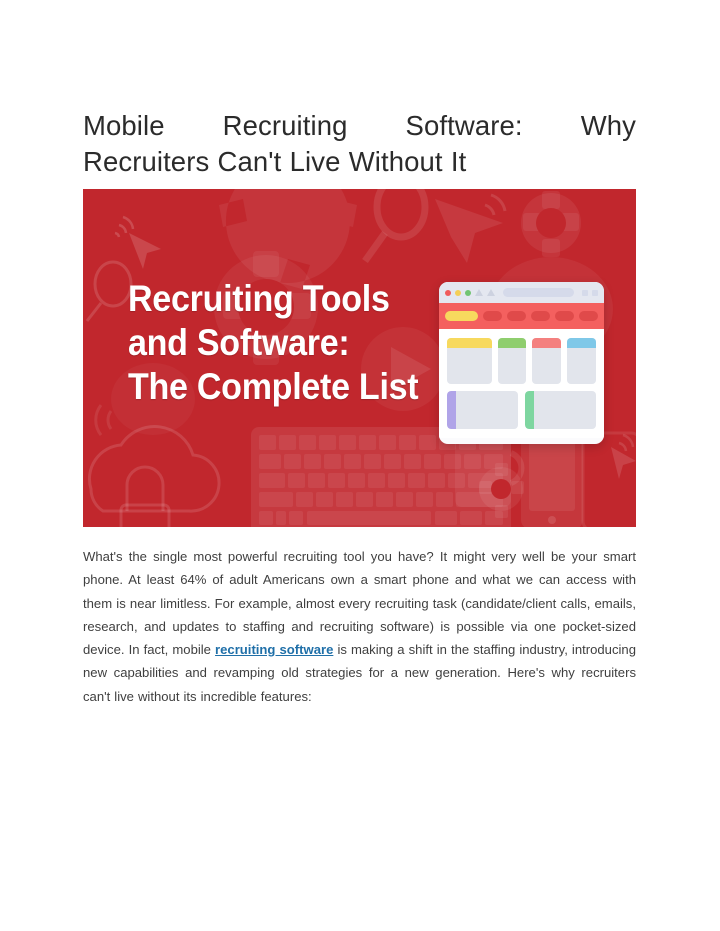 The image size is (720, 931). I want to click on page-title-line-1: Mobile Recruiting Software: Why, so click(359, 125).